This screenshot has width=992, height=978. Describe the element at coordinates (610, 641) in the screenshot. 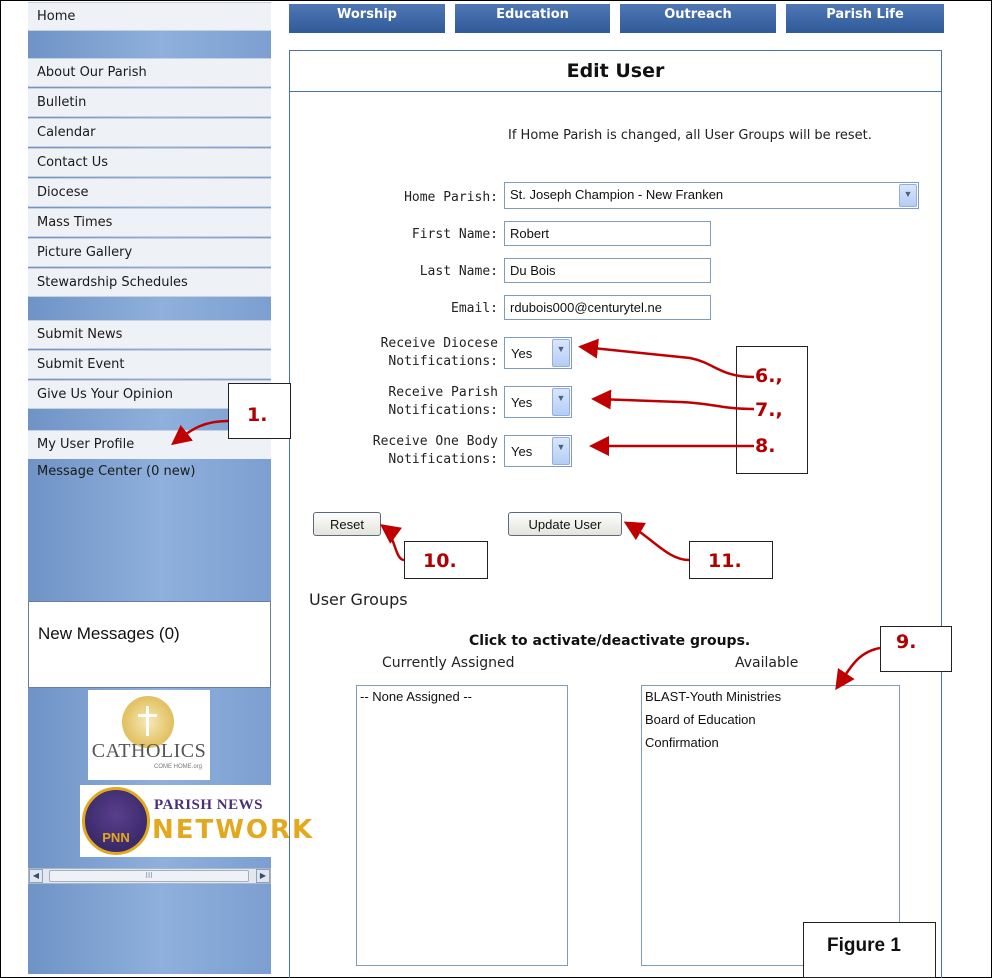

I see `groups-hint: Click to activate/deactivate groups.` at that location.